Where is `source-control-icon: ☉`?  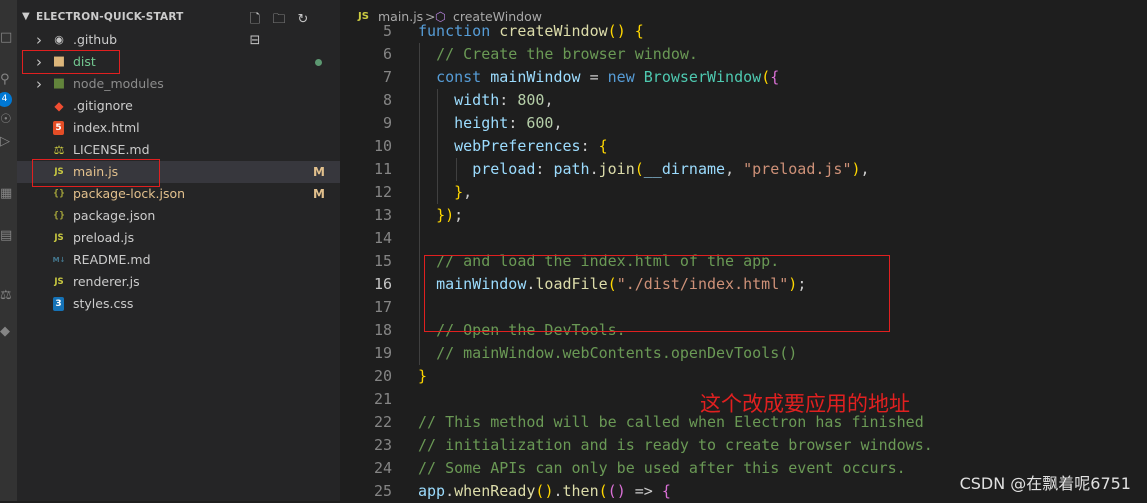
source-control-icon: ☉ is located at coordinates (8, 120).